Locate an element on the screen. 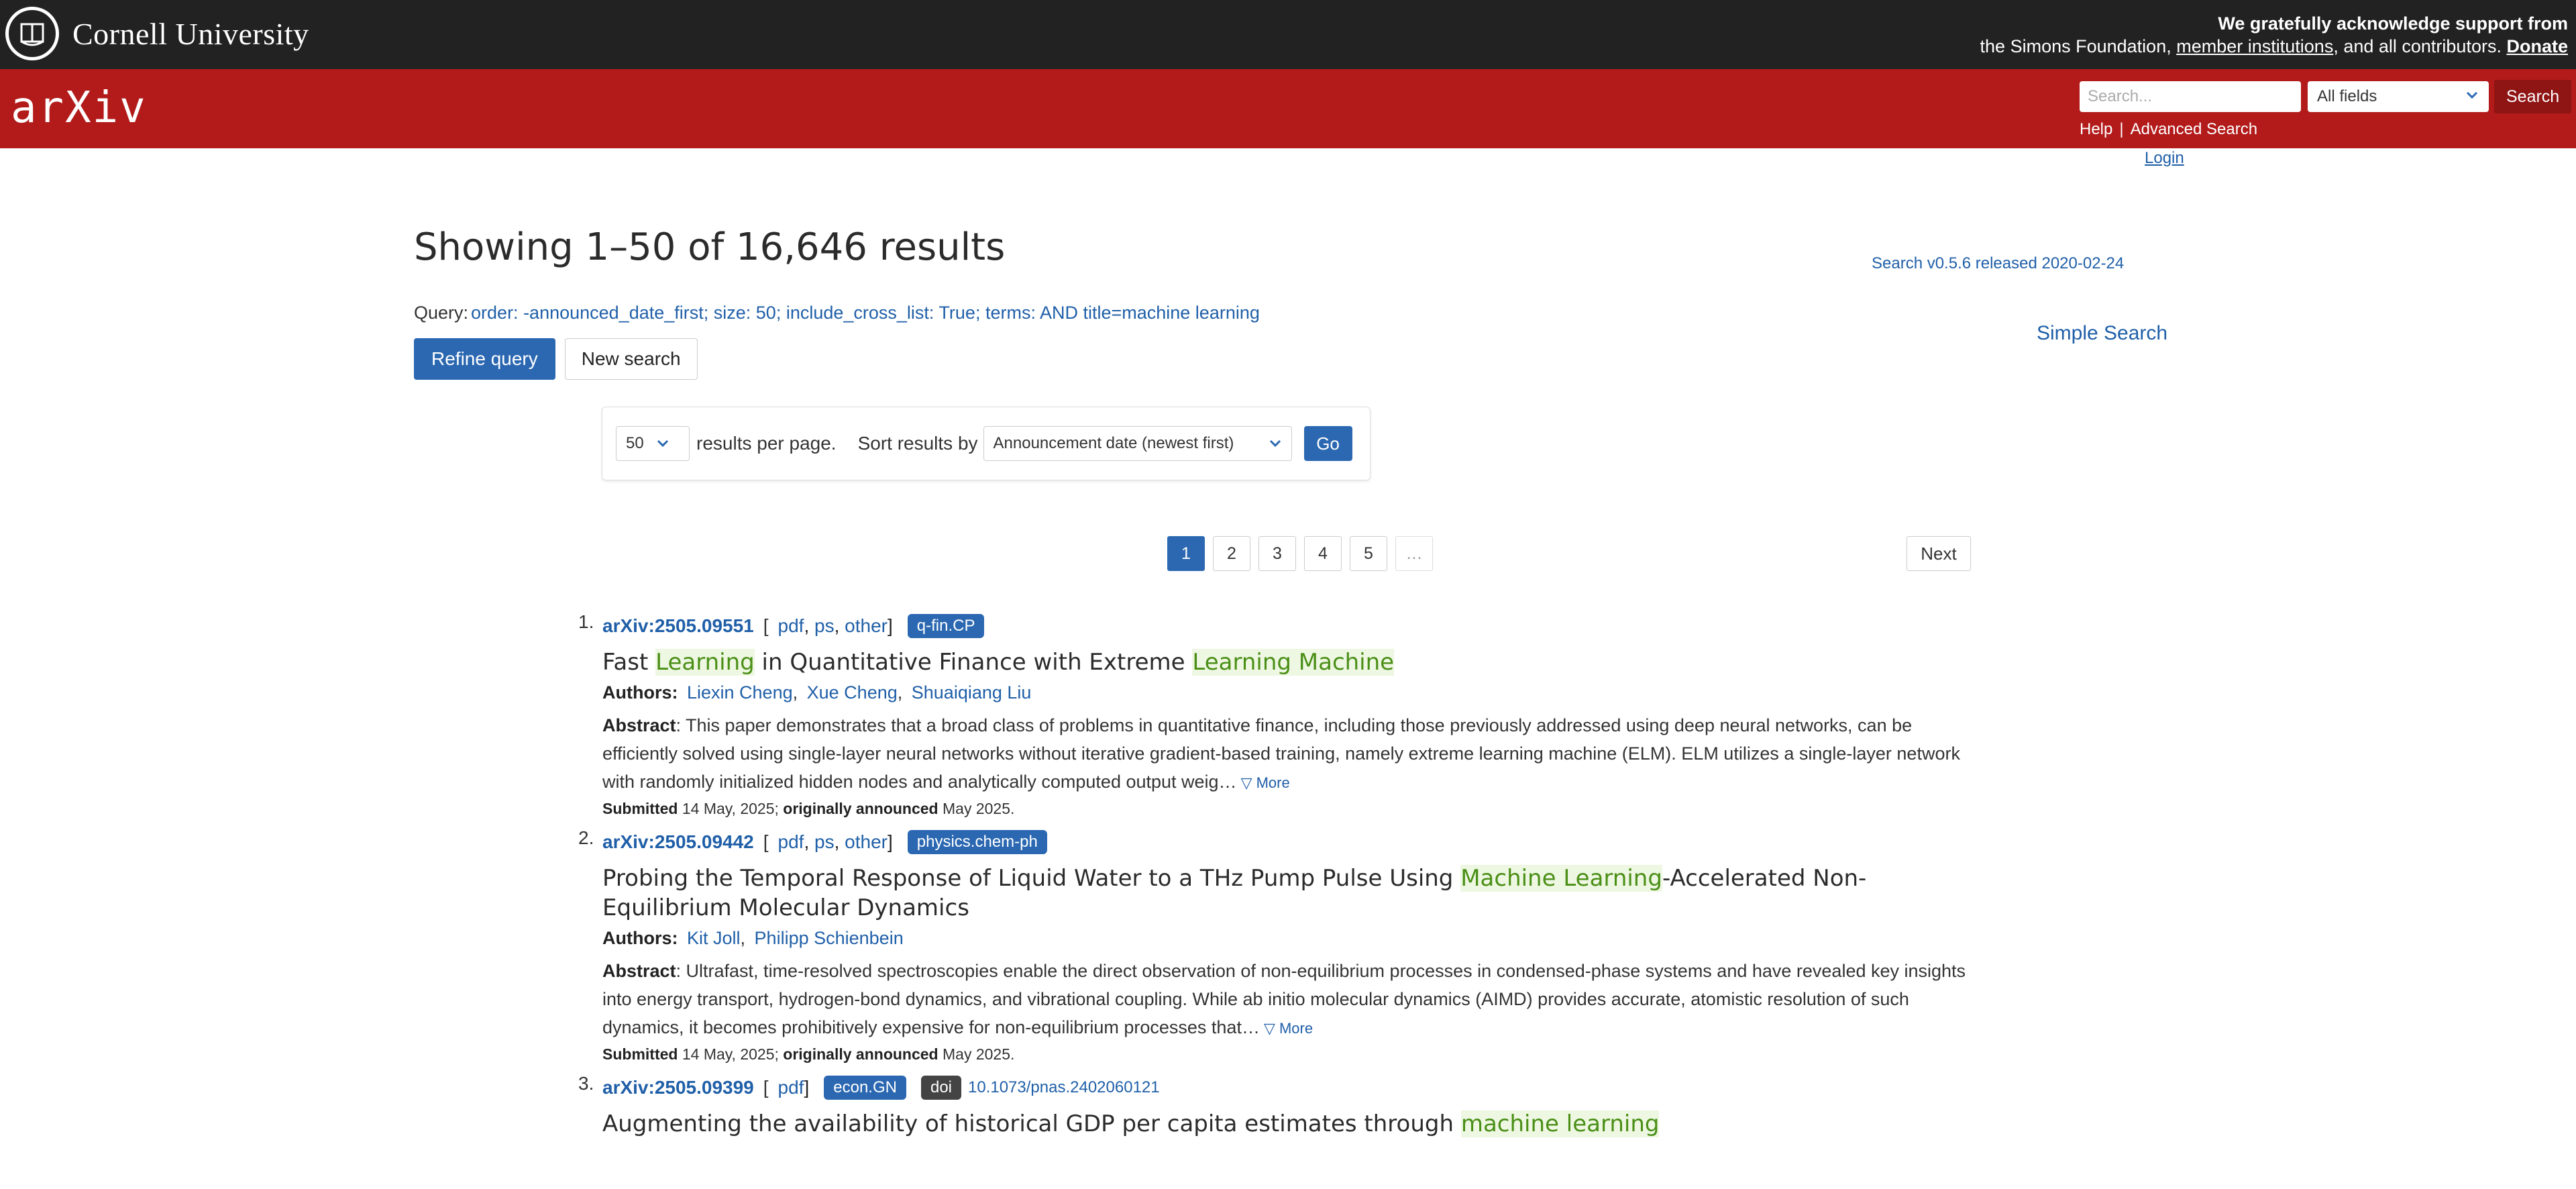 Image resolution: width=2576 pixels, height=1189 pixels. category-tag: physics.chem-ph is located at coordinates (977, 842).